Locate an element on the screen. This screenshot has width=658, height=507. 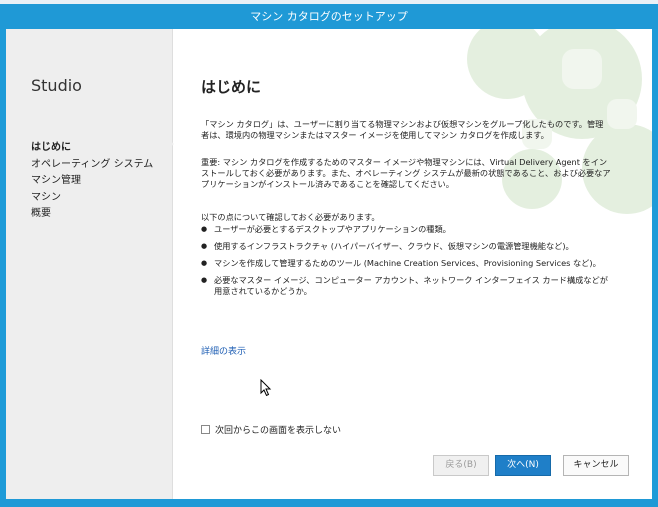
window-bottom-border is located at coordinates (329, 503).